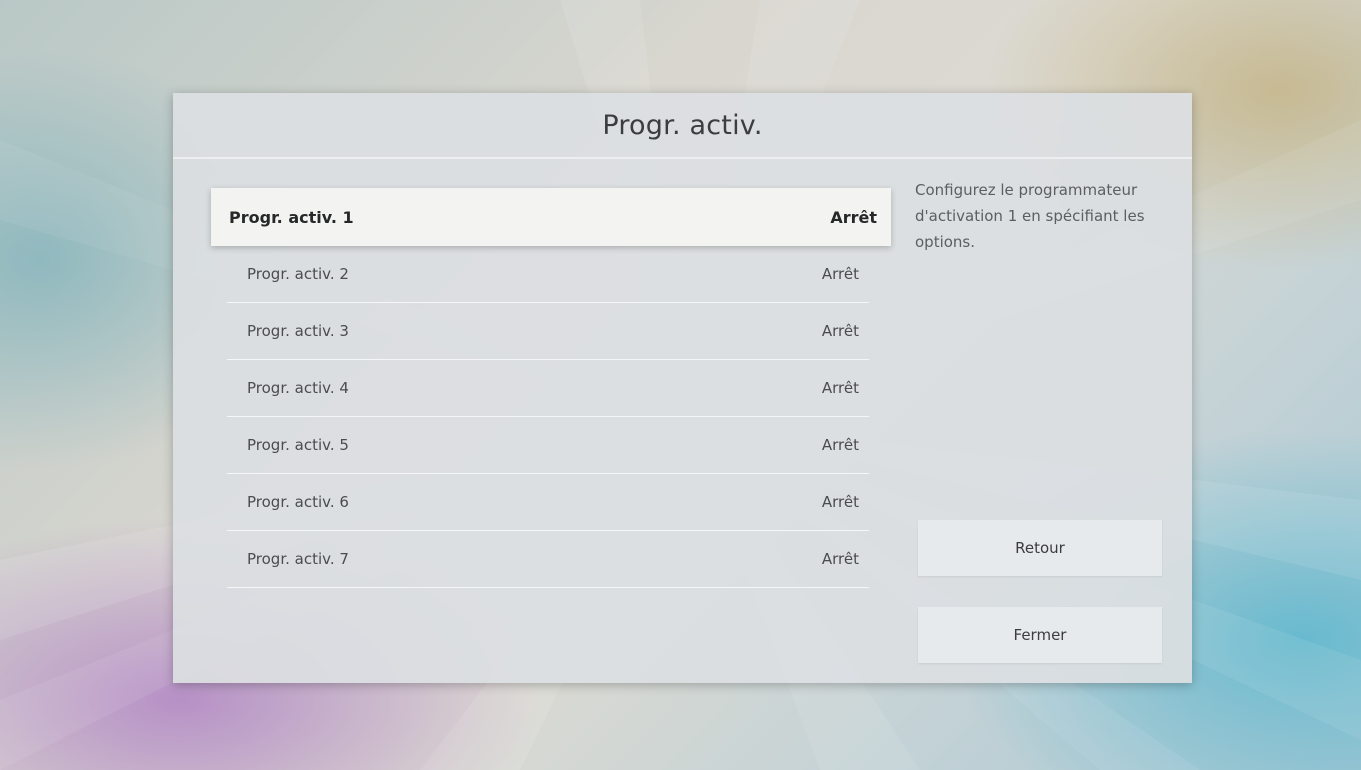 Image resolution: width=1361 pixels, height=770 pixels. I want to click on back-button: Retour, so click(1040, 548).